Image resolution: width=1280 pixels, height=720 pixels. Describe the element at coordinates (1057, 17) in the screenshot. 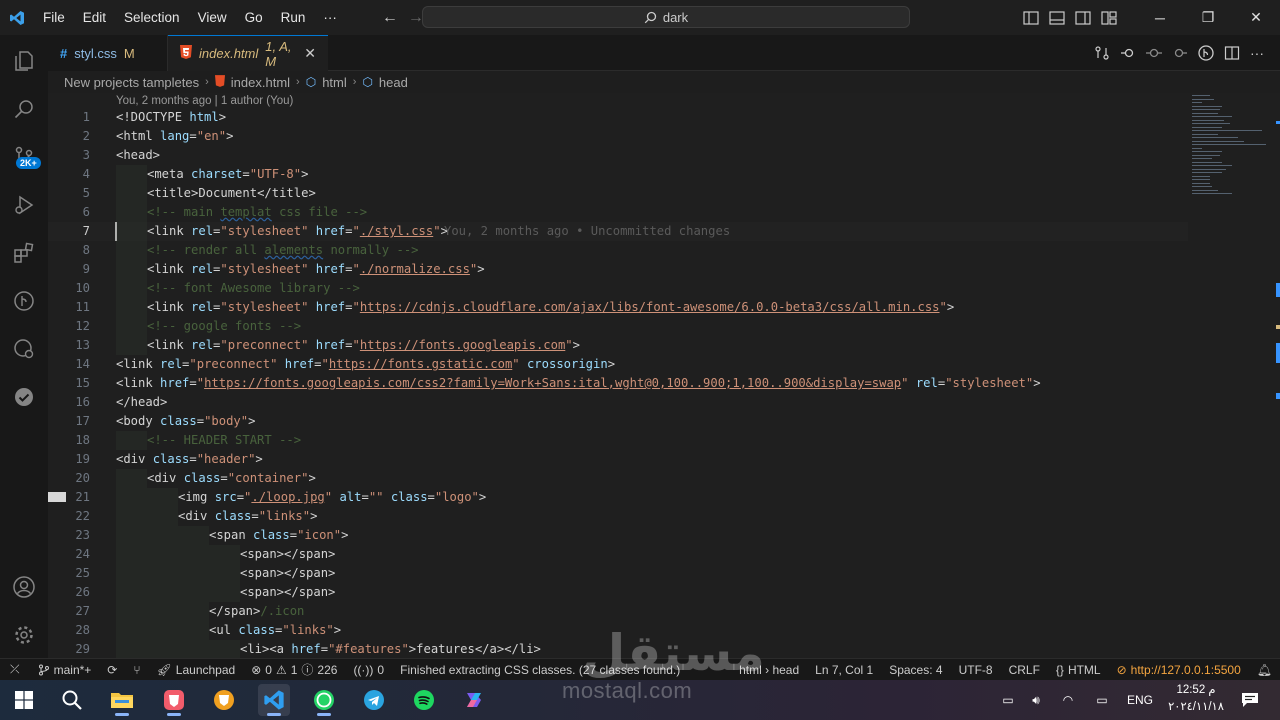

I see `toggle-panel-icon` at that location.